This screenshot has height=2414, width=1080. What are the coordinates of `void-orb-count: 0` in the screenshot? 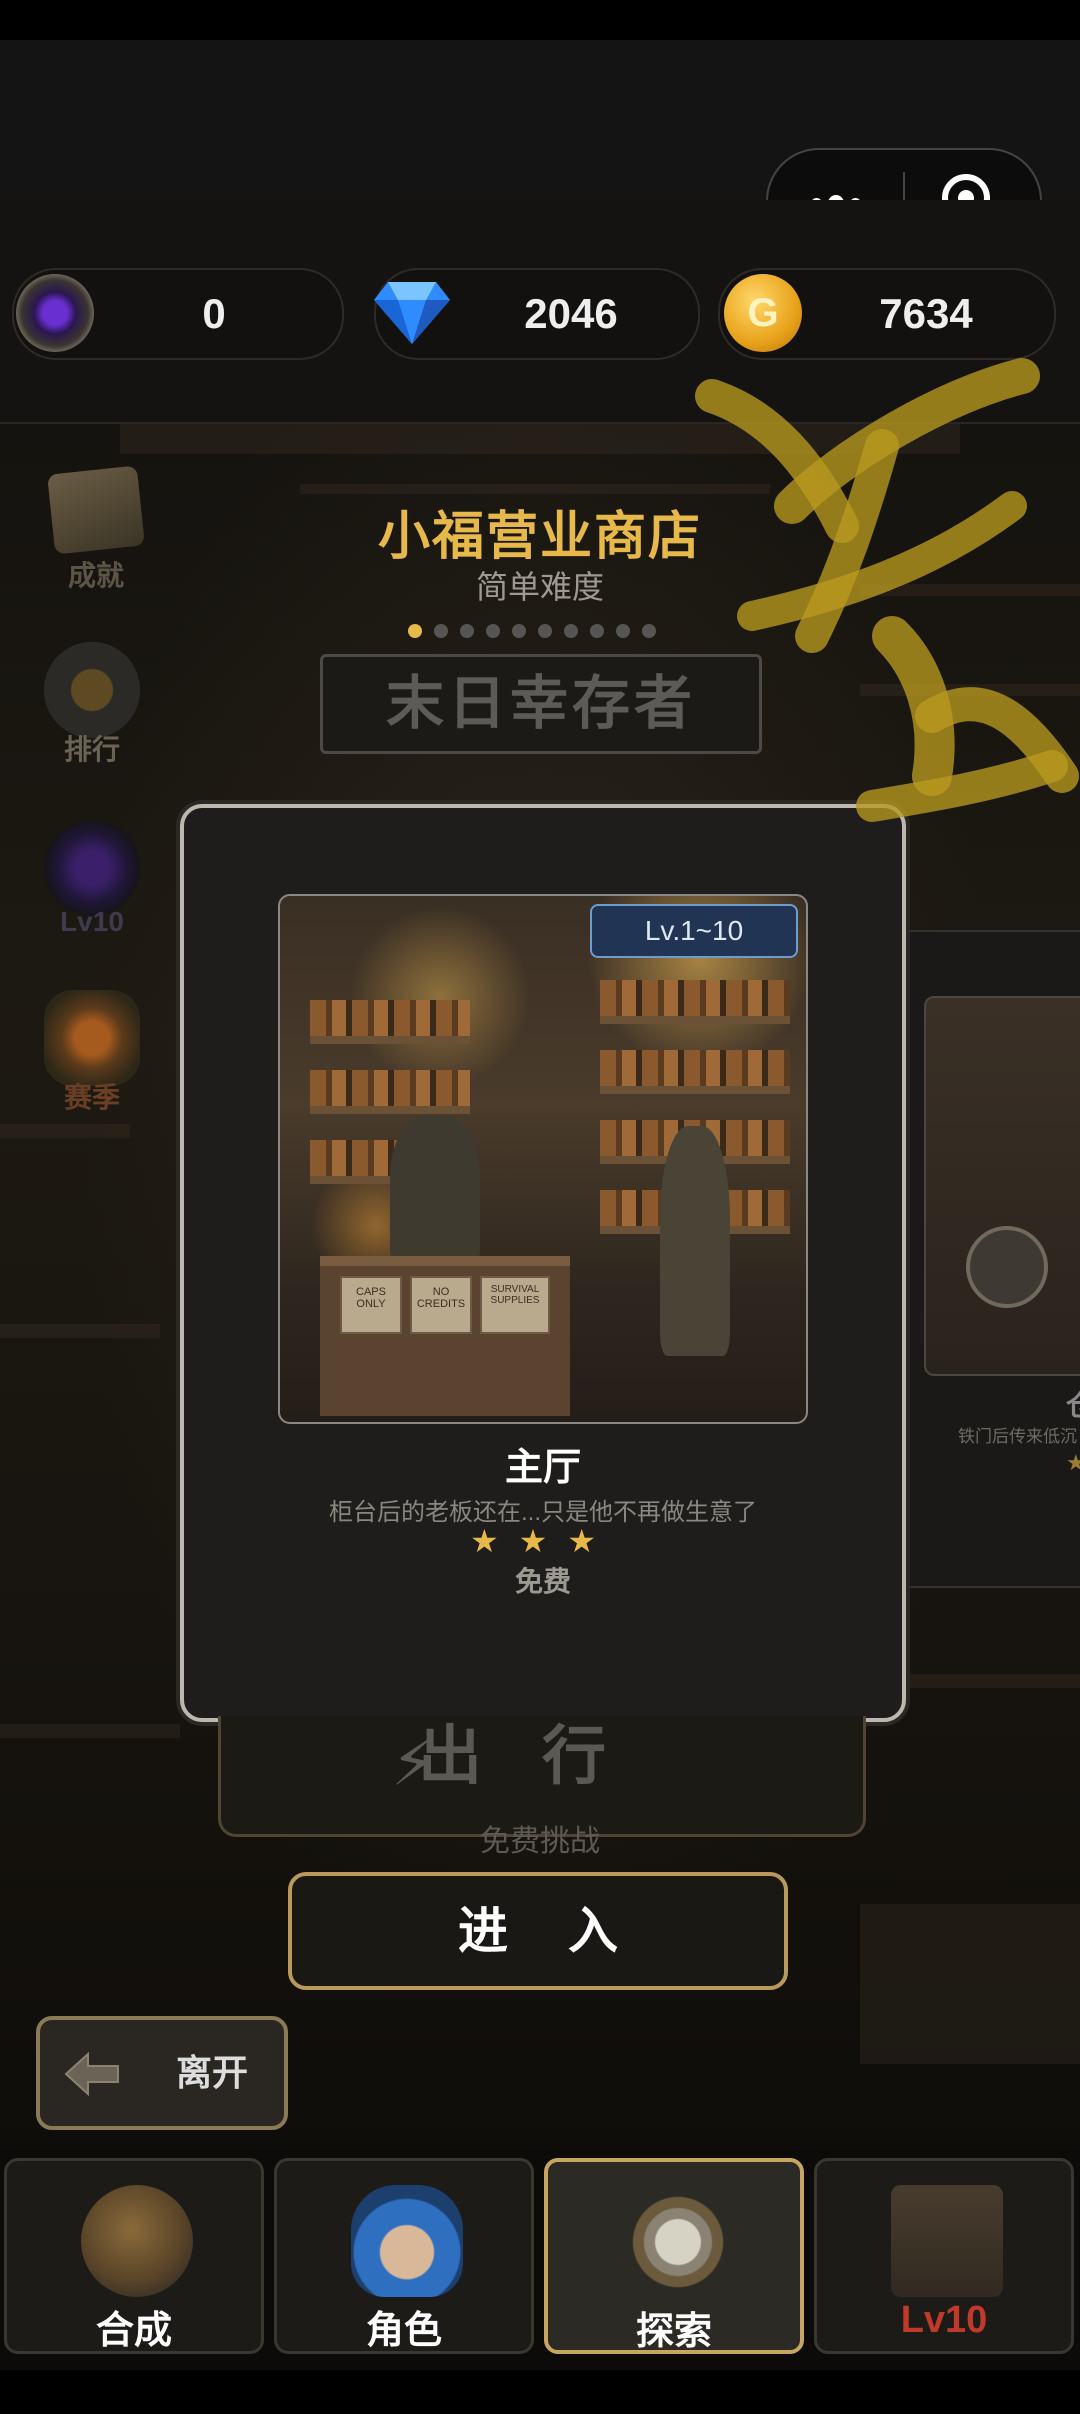 It's located at (214, 313).